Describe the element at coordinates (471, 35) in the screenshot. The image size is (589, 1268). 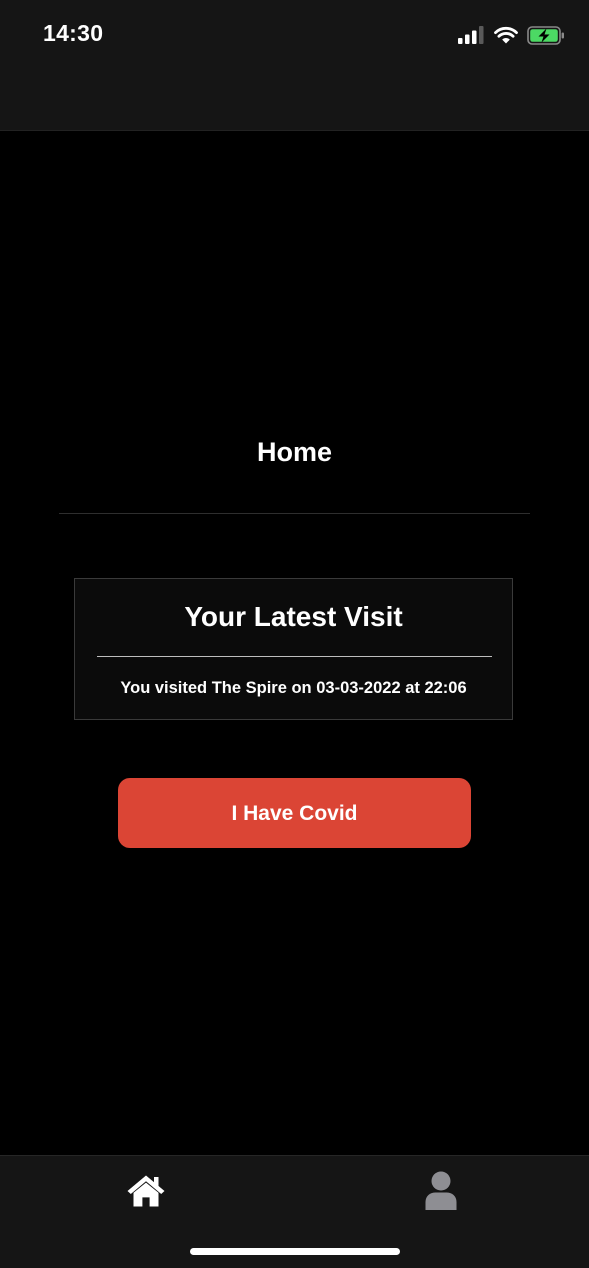
I see `cellular-signal-icon` at that location.